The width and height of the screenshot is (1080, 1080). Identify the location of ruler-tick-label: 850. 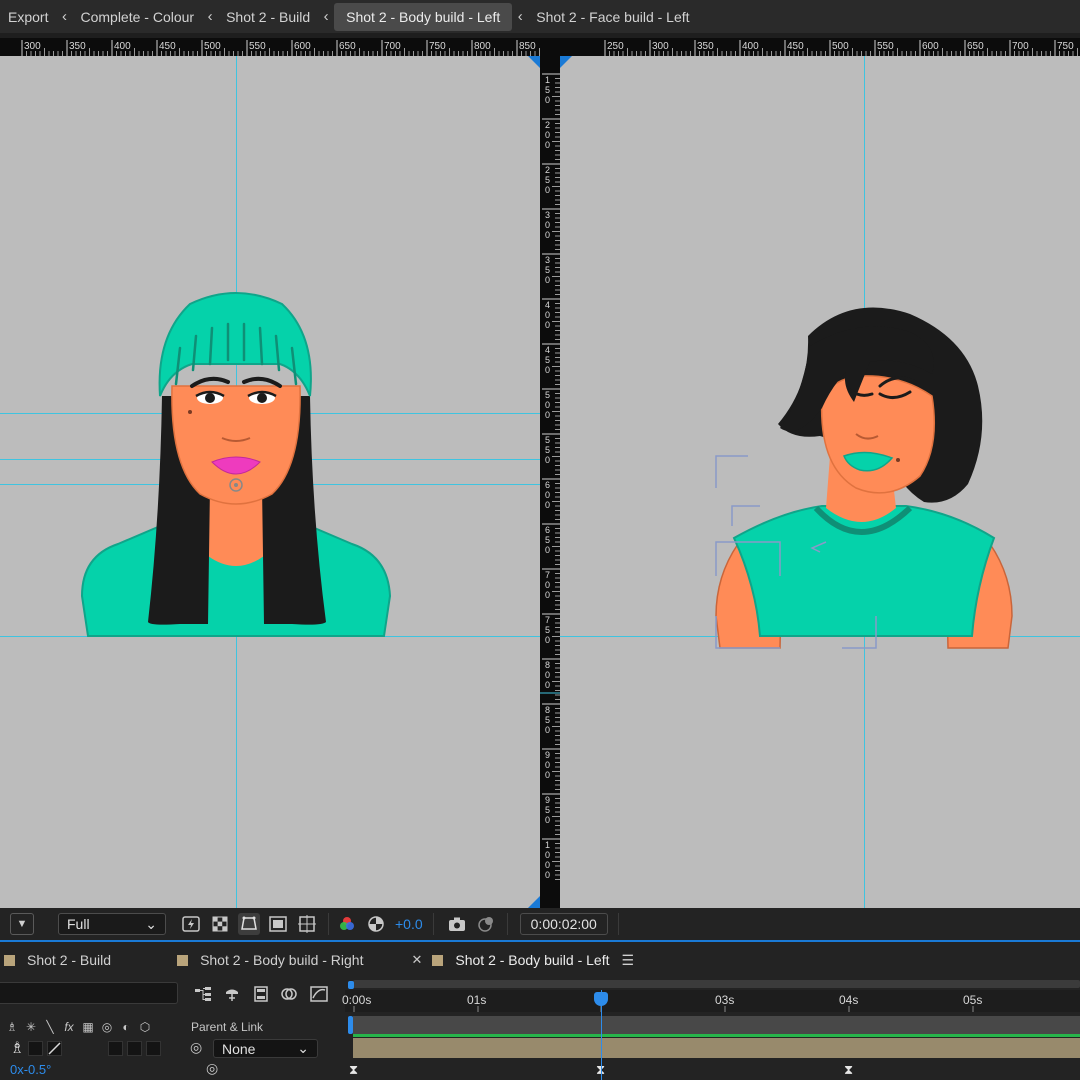
(547, 720).